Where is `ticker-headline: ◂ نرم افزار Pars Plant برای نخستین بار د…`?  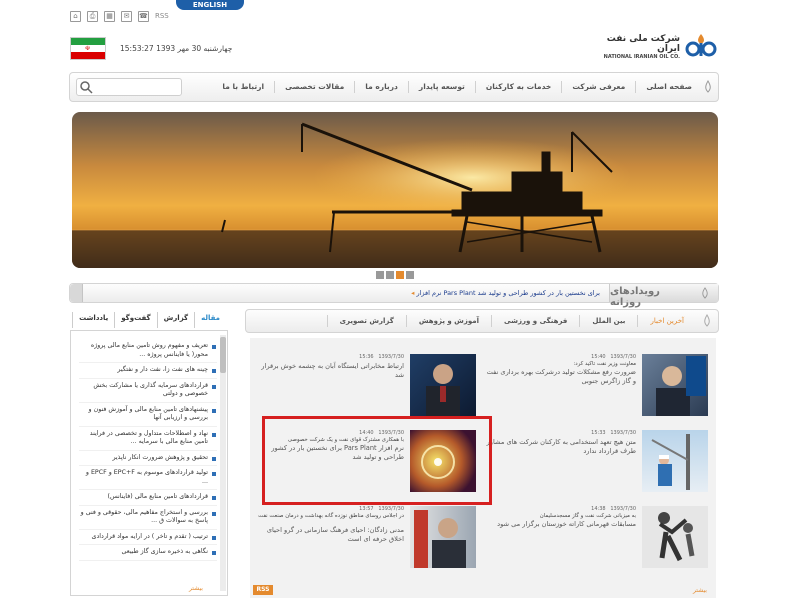 ticker-headline: ◂ نرم افزار Pars Plant برای نخستین بار د… is located at coordinates (505, 293).